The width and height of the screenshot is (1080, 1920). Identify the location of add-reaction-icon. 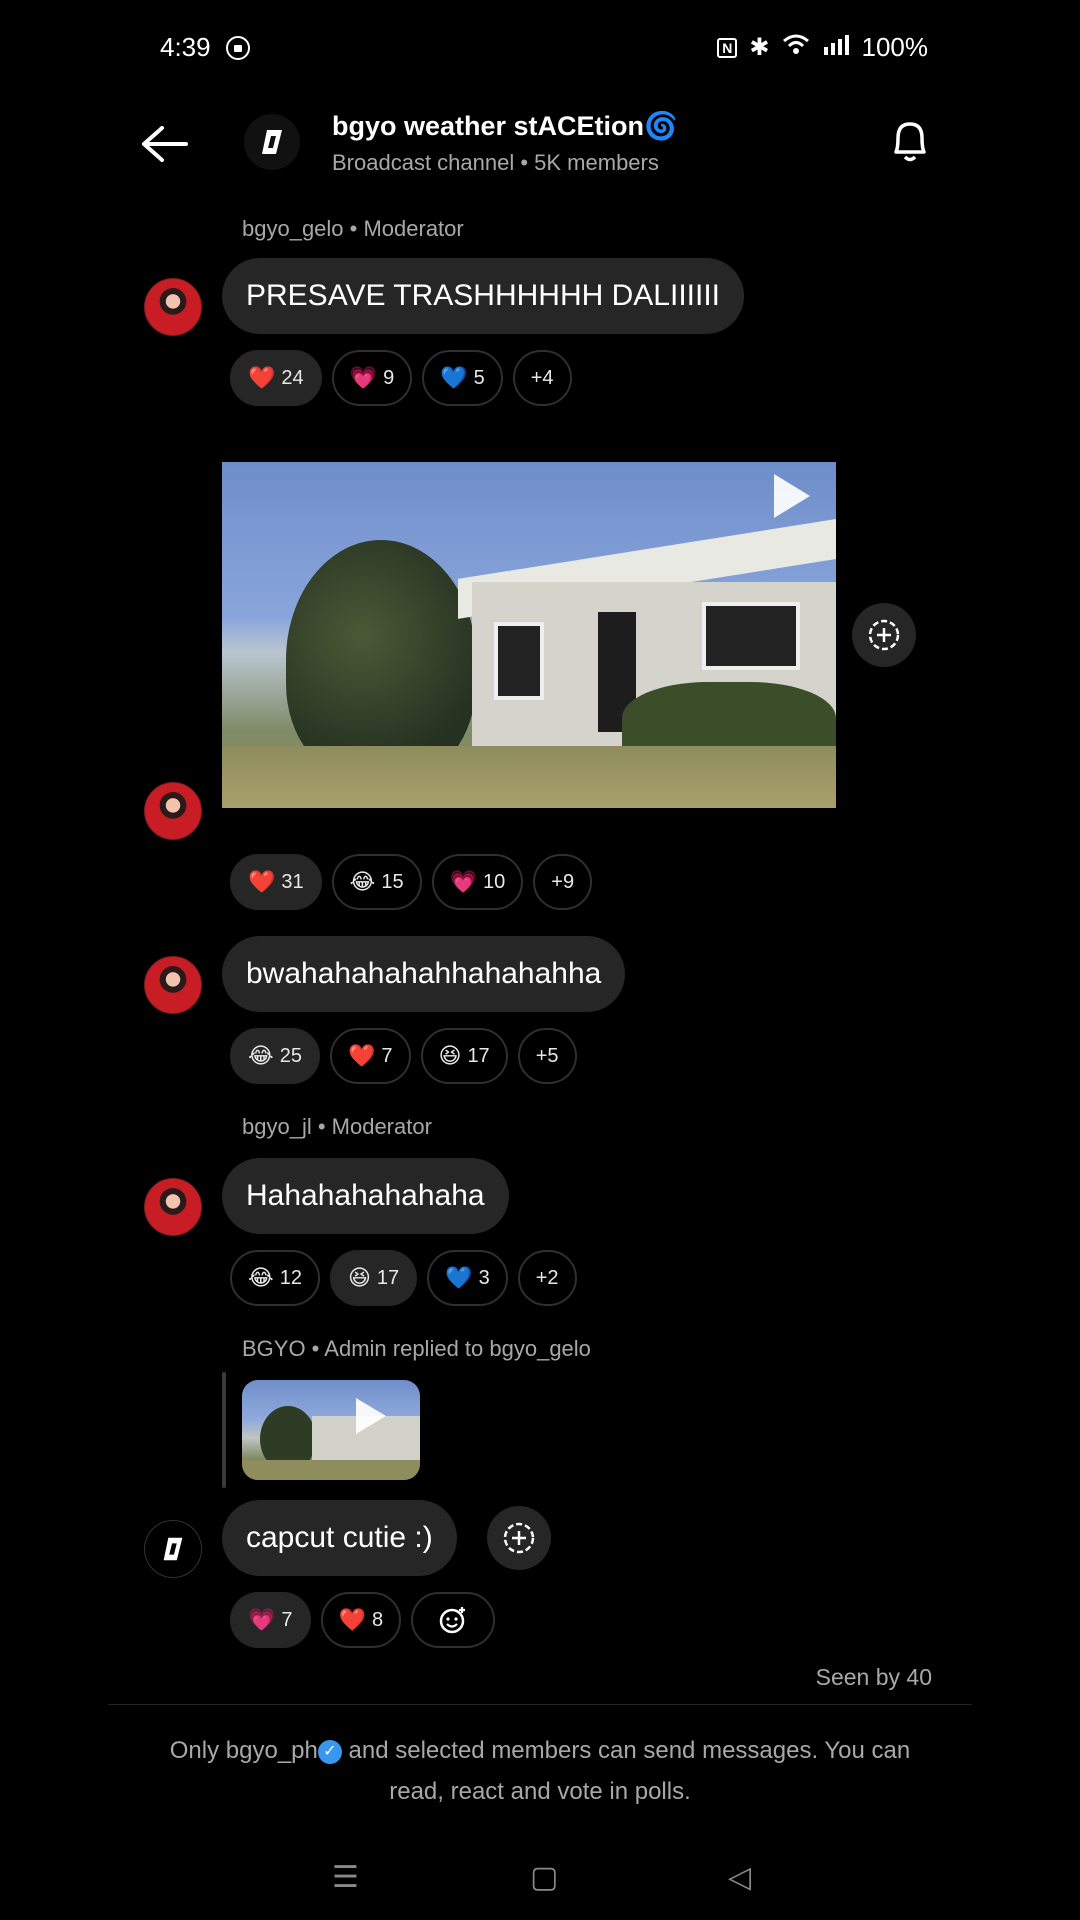
(452, 1620).